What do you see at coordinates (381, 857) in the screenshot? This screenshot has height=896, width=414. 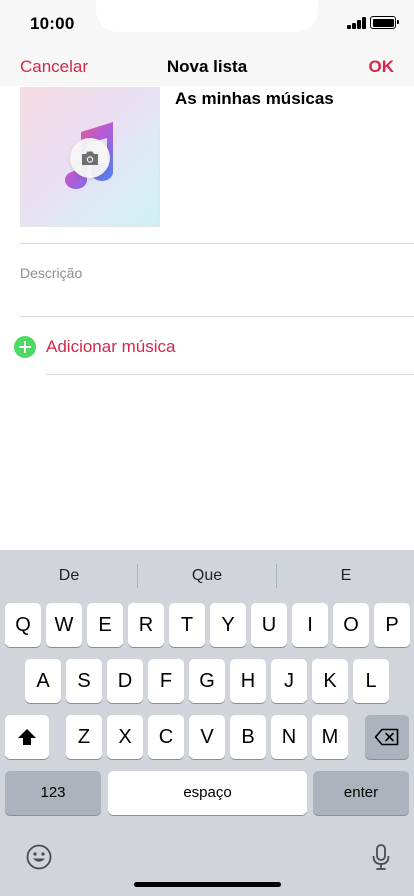 I see `microphone-icon` at bounding box center [381, 857].